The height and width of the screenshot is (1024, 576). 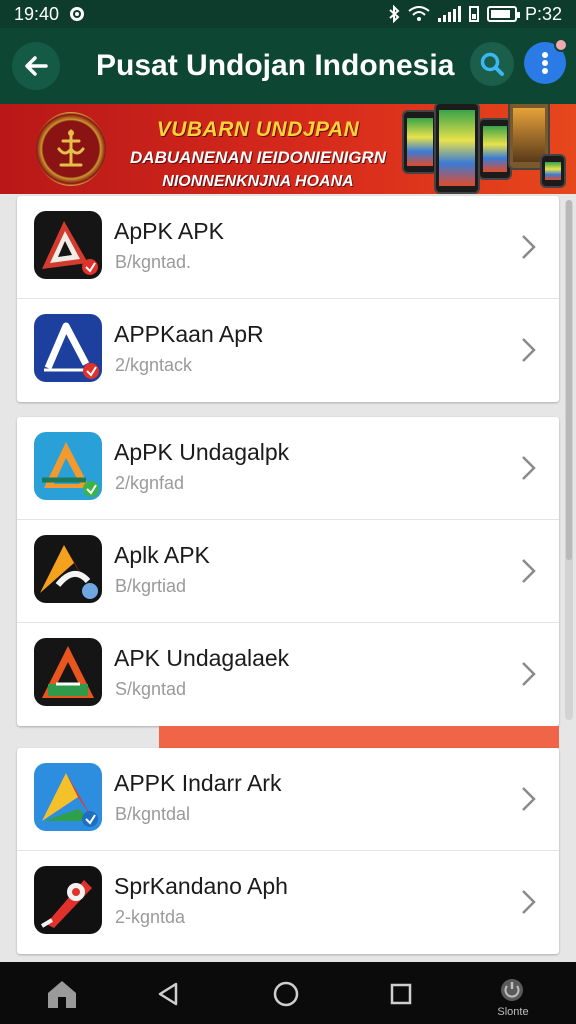 I want to click on nav-back-button, so click(x=168, y=994).